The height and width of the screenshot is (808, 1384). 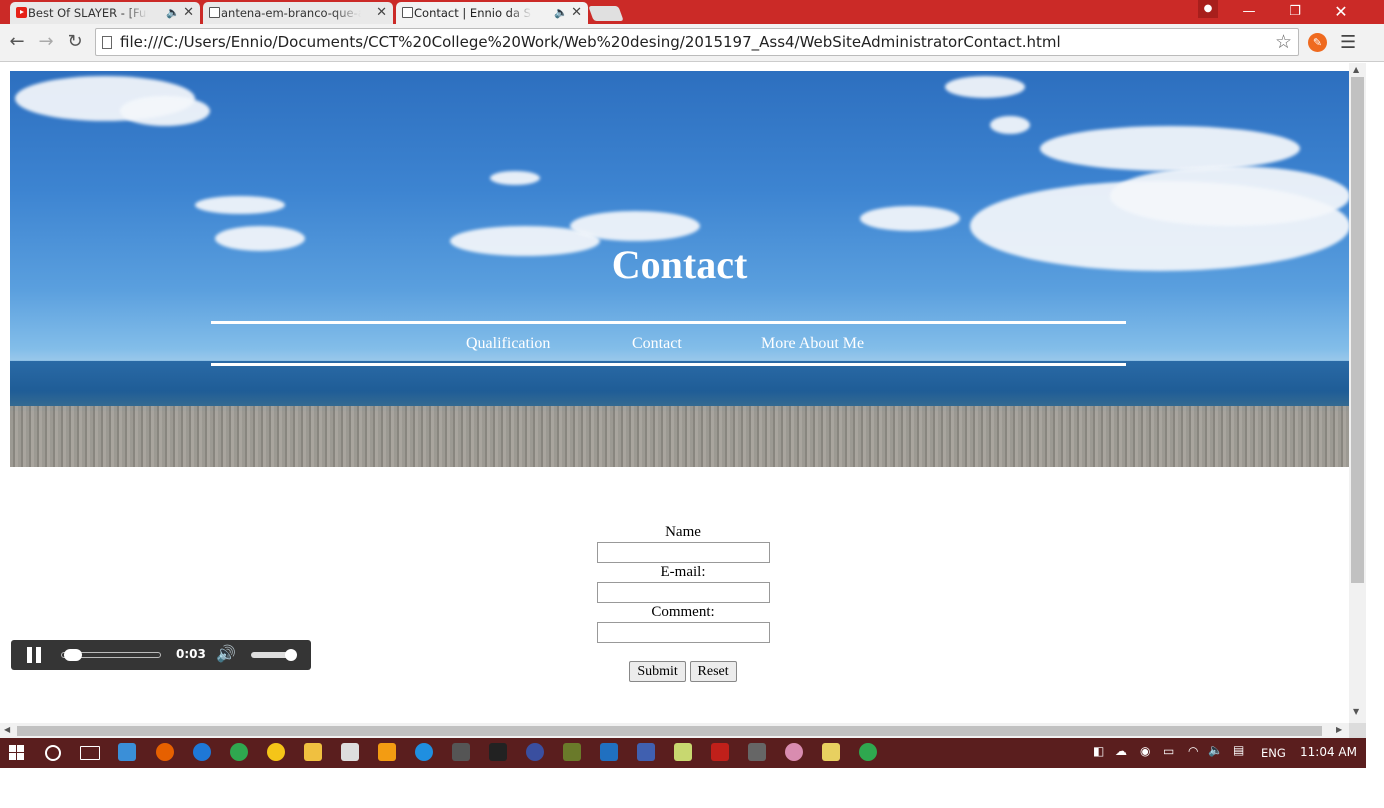 What do you see at coordinates (75, 42) in the screenshot?
I see `reload-button: ↻` at bounding box center [75, 42].